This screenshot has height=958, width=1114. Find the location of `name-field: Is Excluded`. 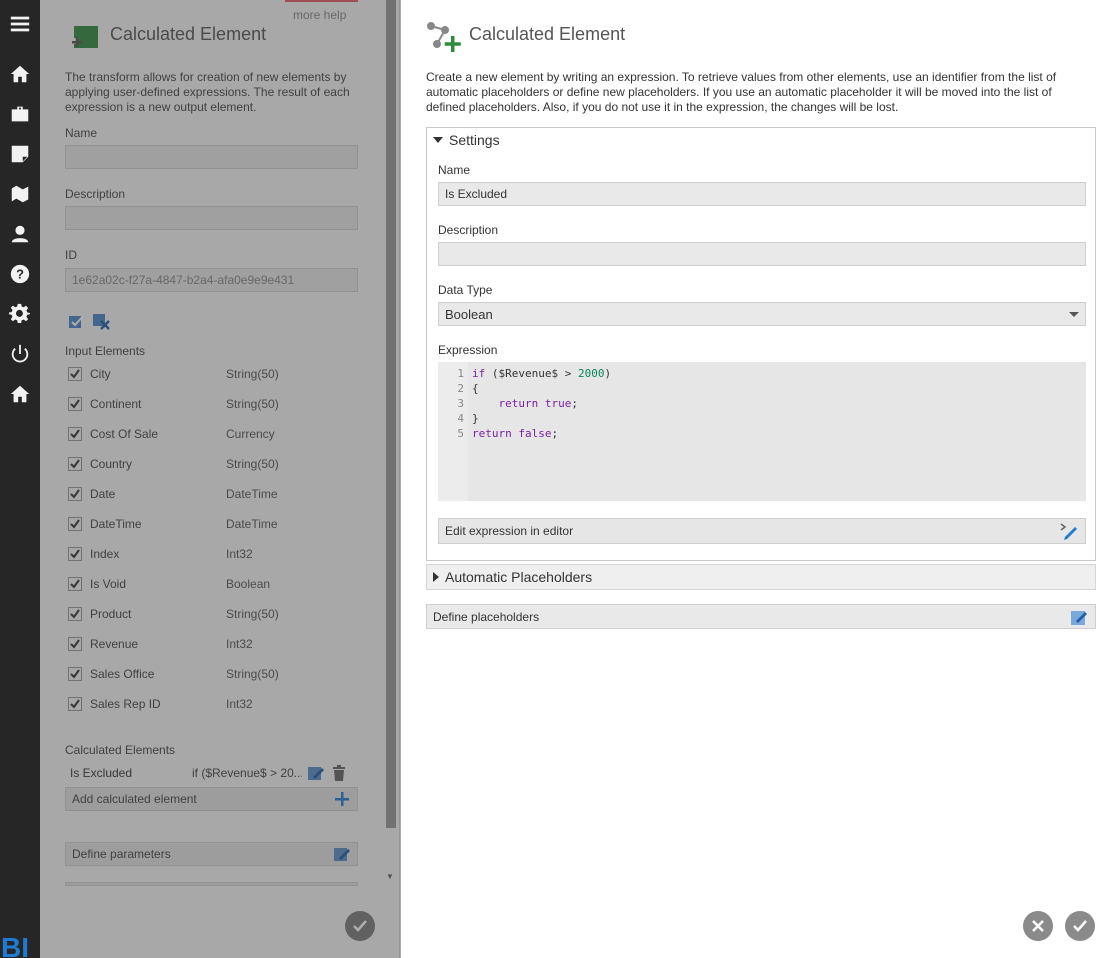

name-field: Is Excluded is located at coordinates (762, 194).